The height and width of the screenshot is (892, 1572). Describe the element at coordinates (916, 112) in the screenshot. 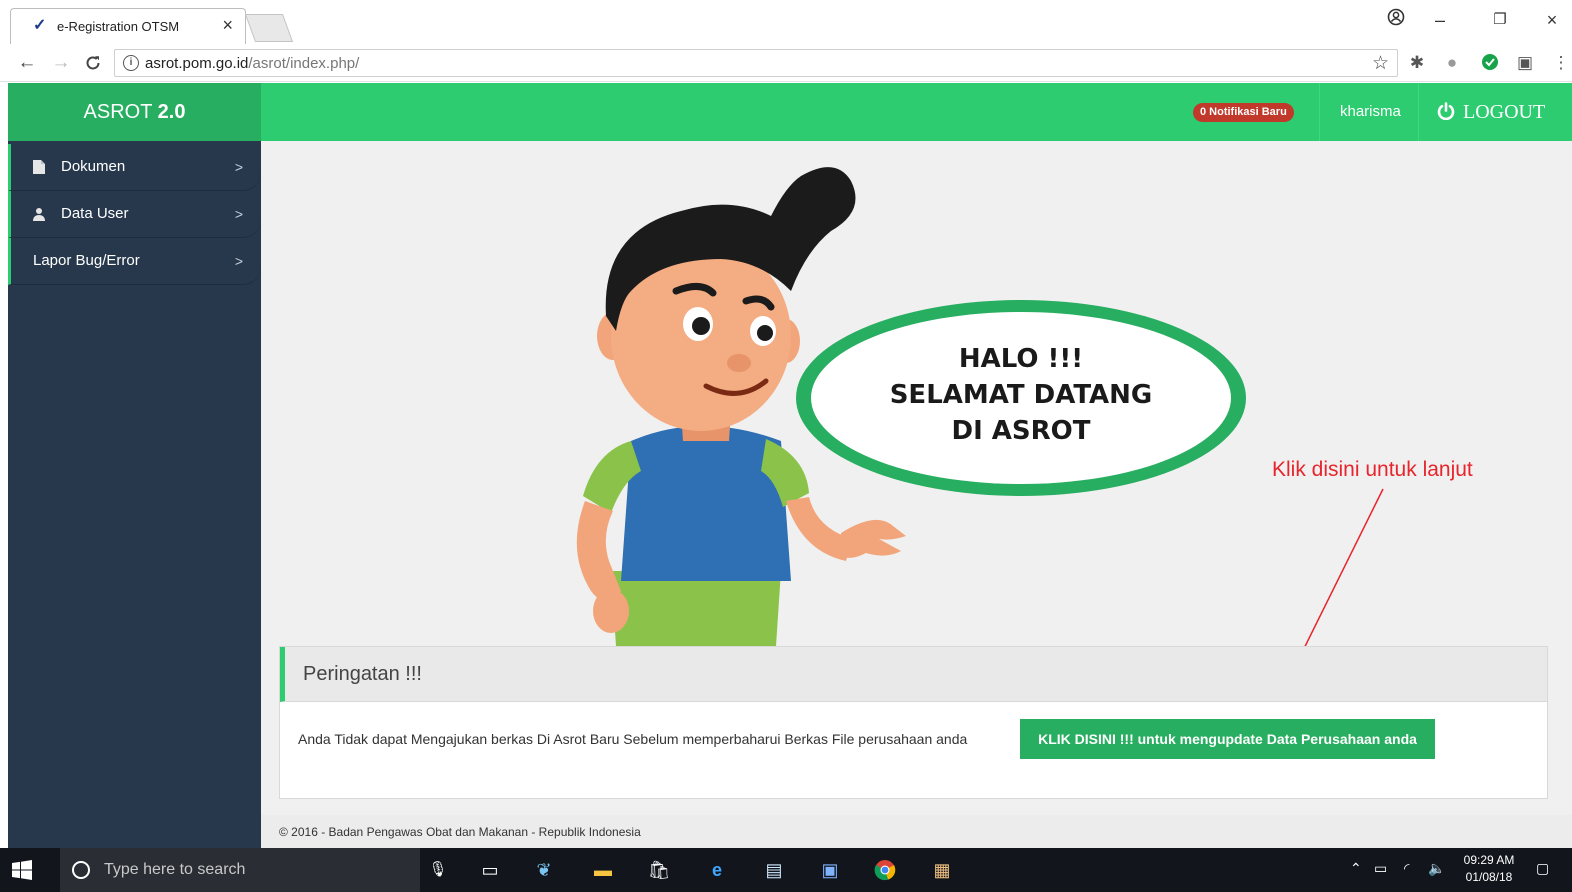

I see `top-navbar: 0 Notifikasi Baru kharisma LOGOUT` at that location.